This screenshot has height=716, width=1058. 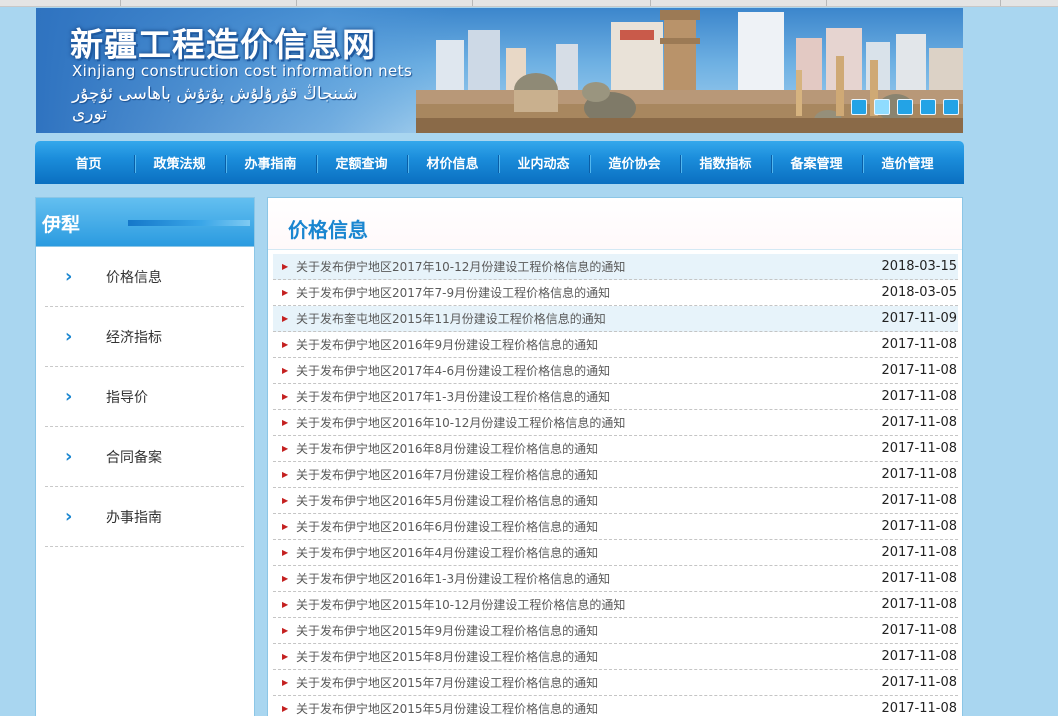 I want to click on site-title-uyghur: شىنجاڭ قۇرۇلۇش پۇتۇش باھاسى ئۇچۇر تورى, so click(x=215, y=104).